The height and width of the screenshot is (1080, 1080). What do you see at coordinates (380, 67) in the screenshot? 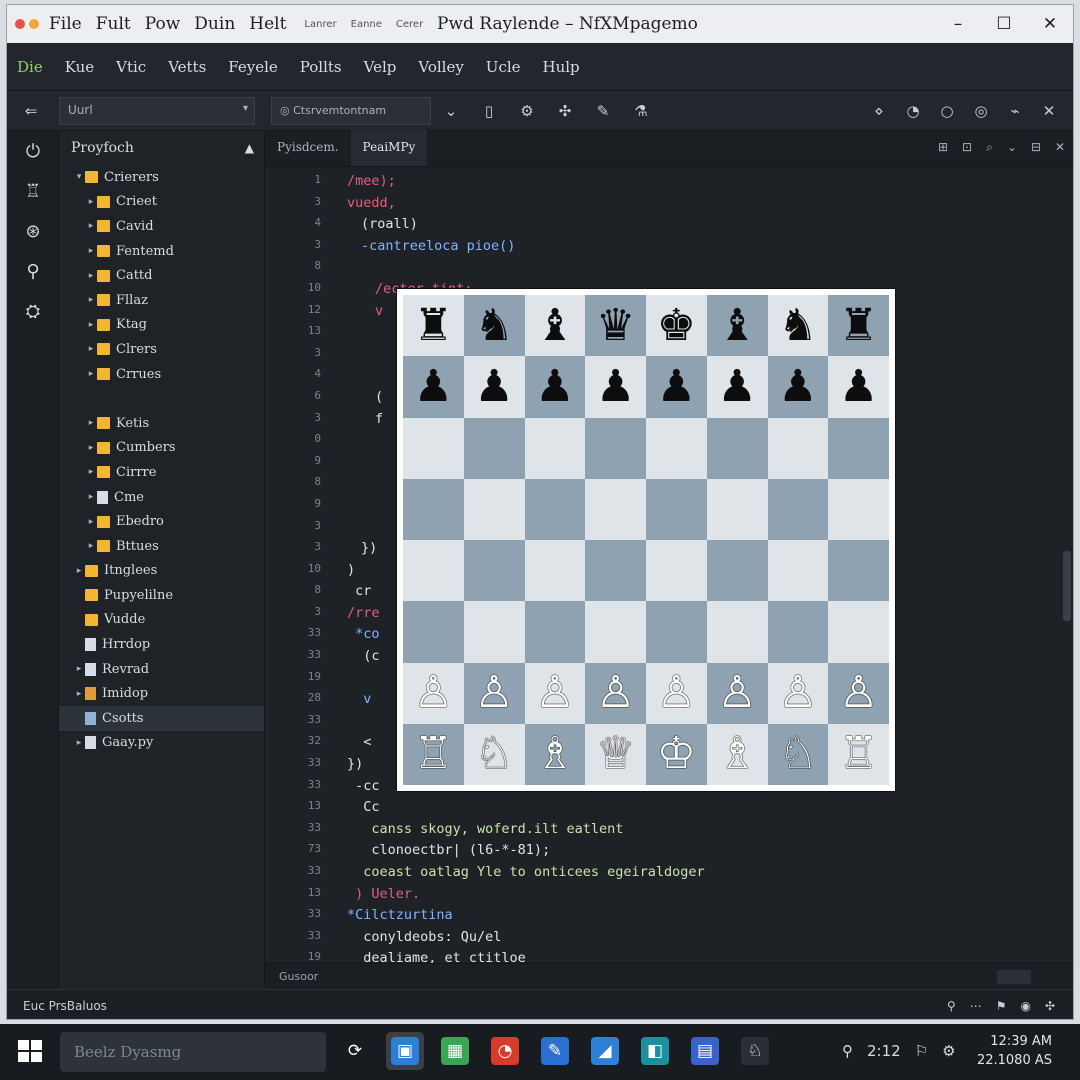
I see `app-menu-item: Velp` at bounding box center [380, 67].